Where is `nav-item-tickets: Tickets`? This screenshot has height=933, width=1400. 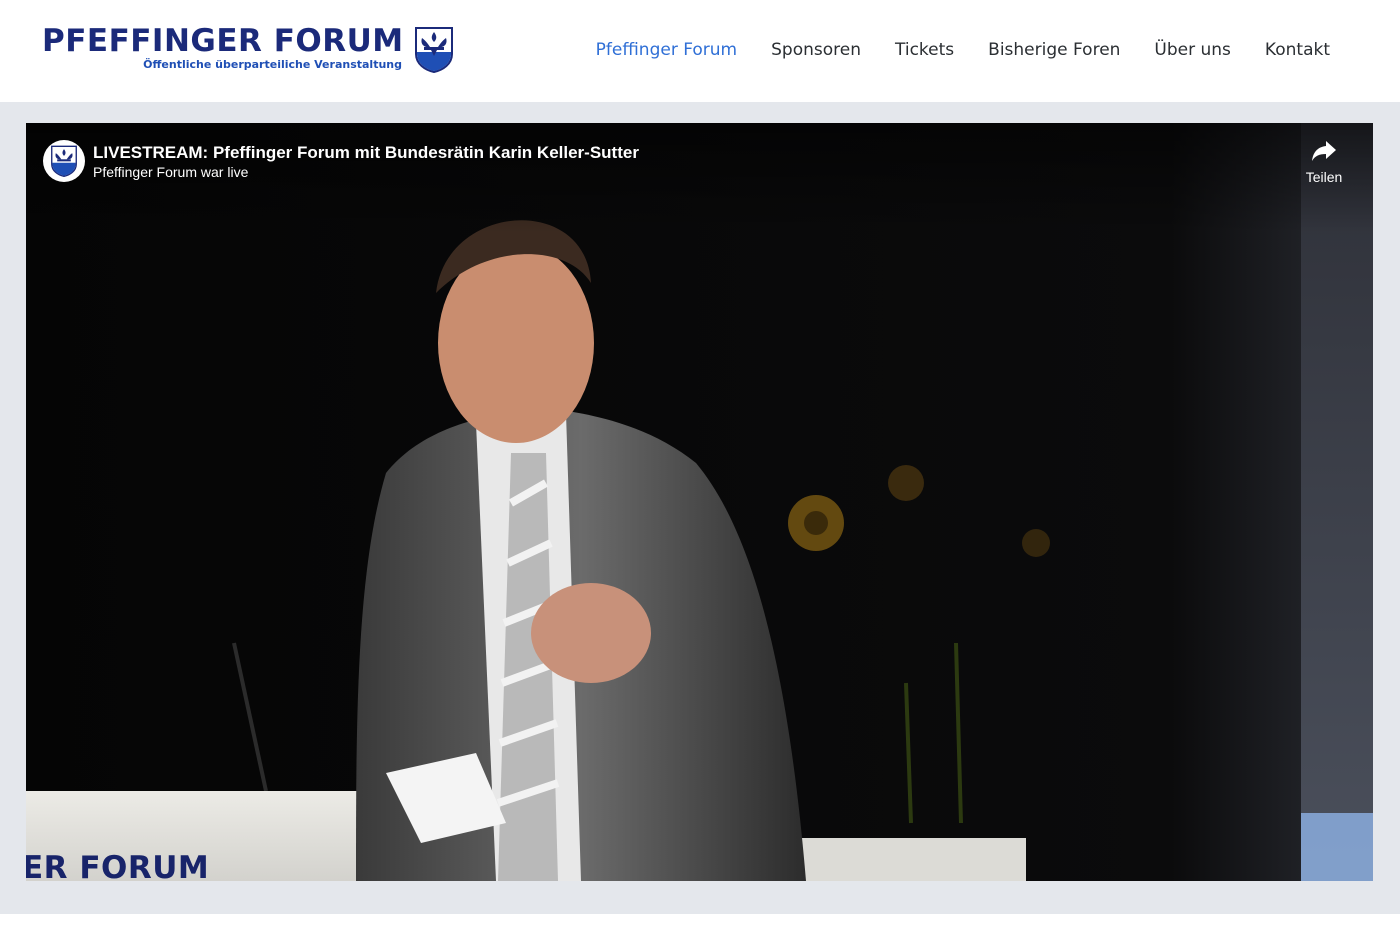 nav-item-tickets: Tickets is located at coordinates (924, 50).